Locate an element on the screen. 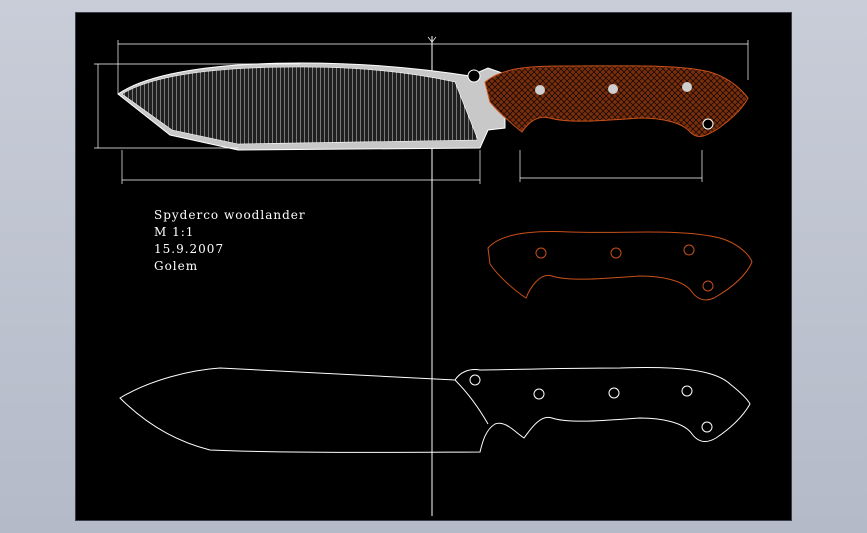 This screenshot has width=867, height=533. tang-hole-guard is located at coordinates (475, 380).